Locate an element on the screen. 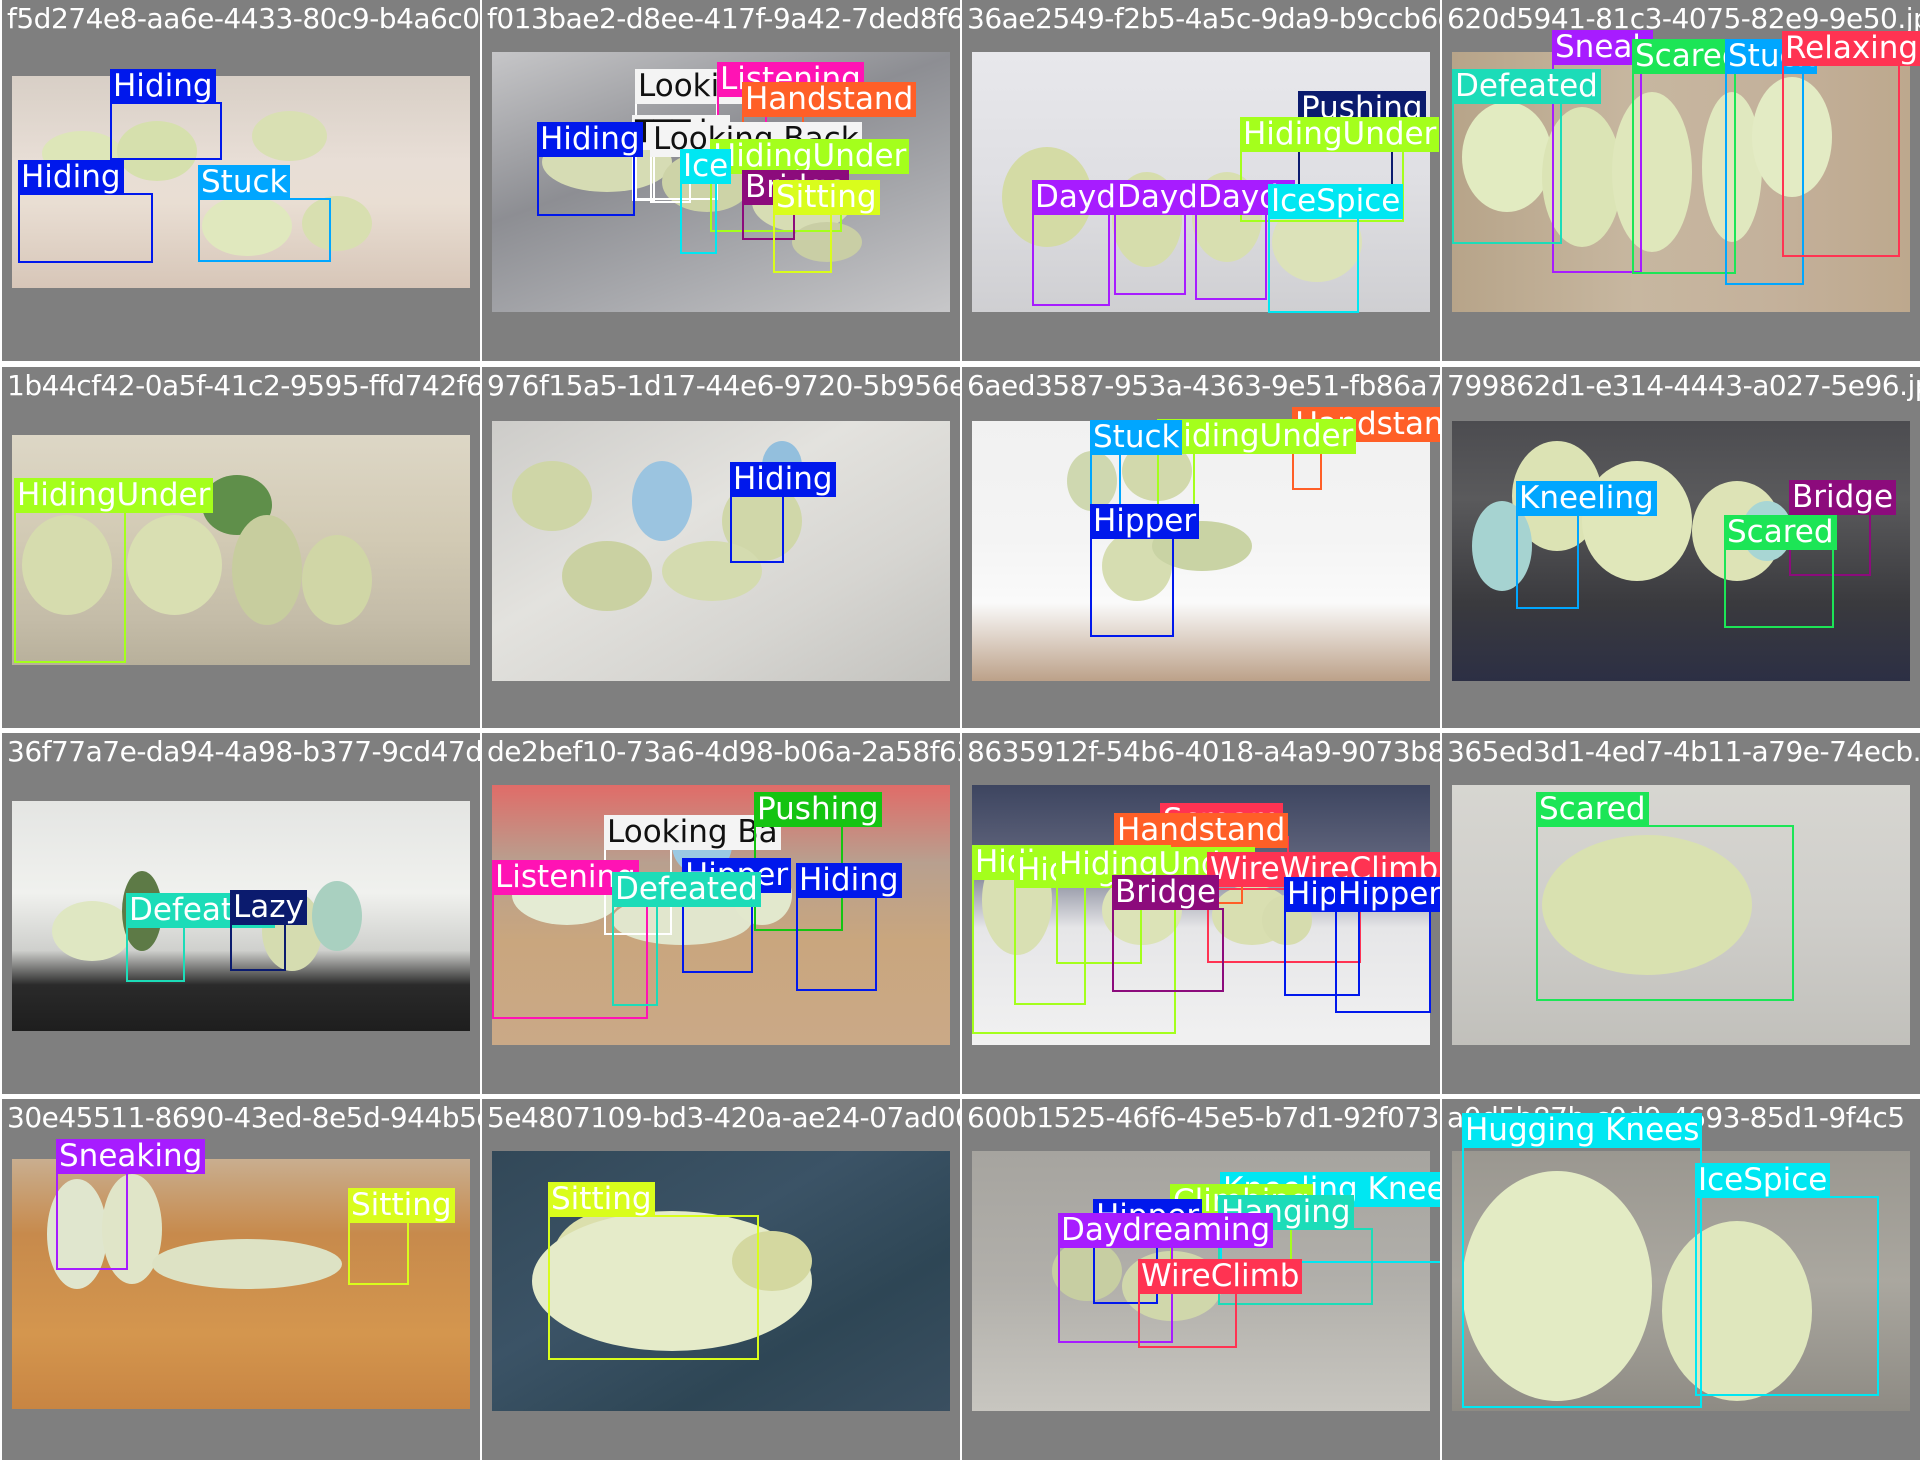 The image size is (1920, 1464). detection-box-dayd: Dayd is located at coordinates (1157, 237).